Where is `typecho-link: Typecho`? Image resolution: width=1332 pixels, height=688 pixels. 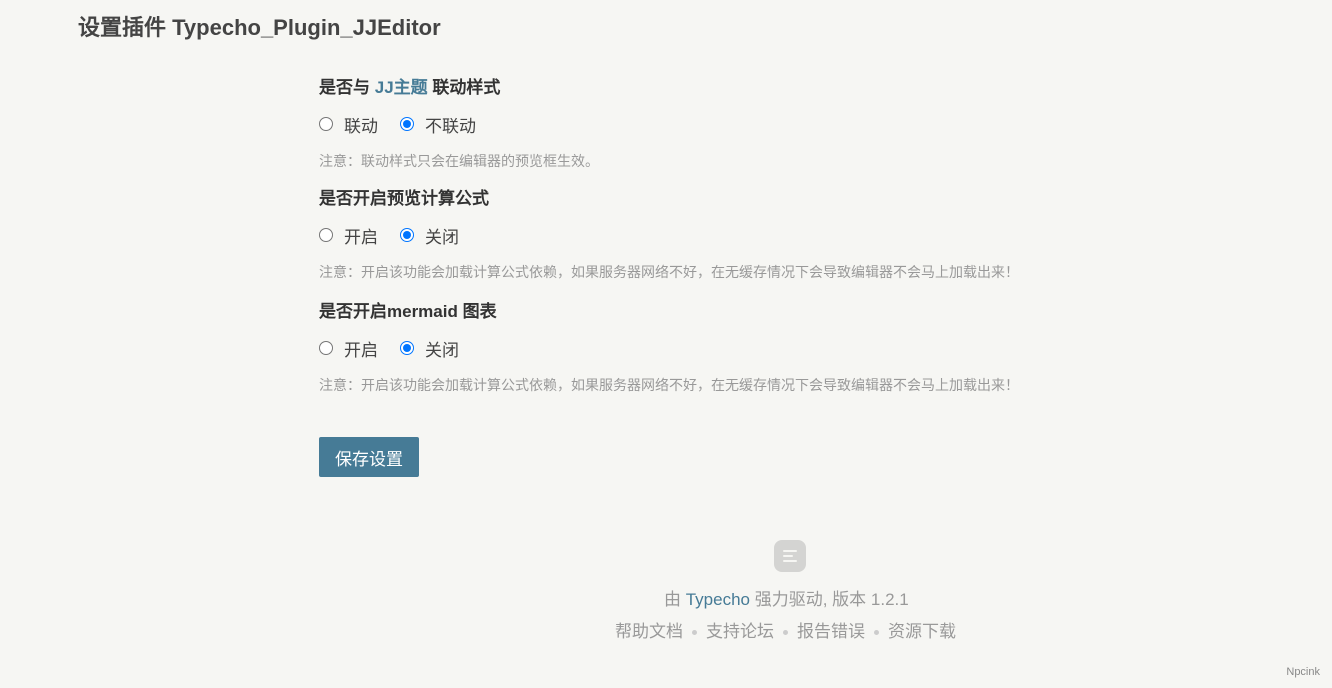 typecho-link: Typecho is located at coordinates (718, 599).